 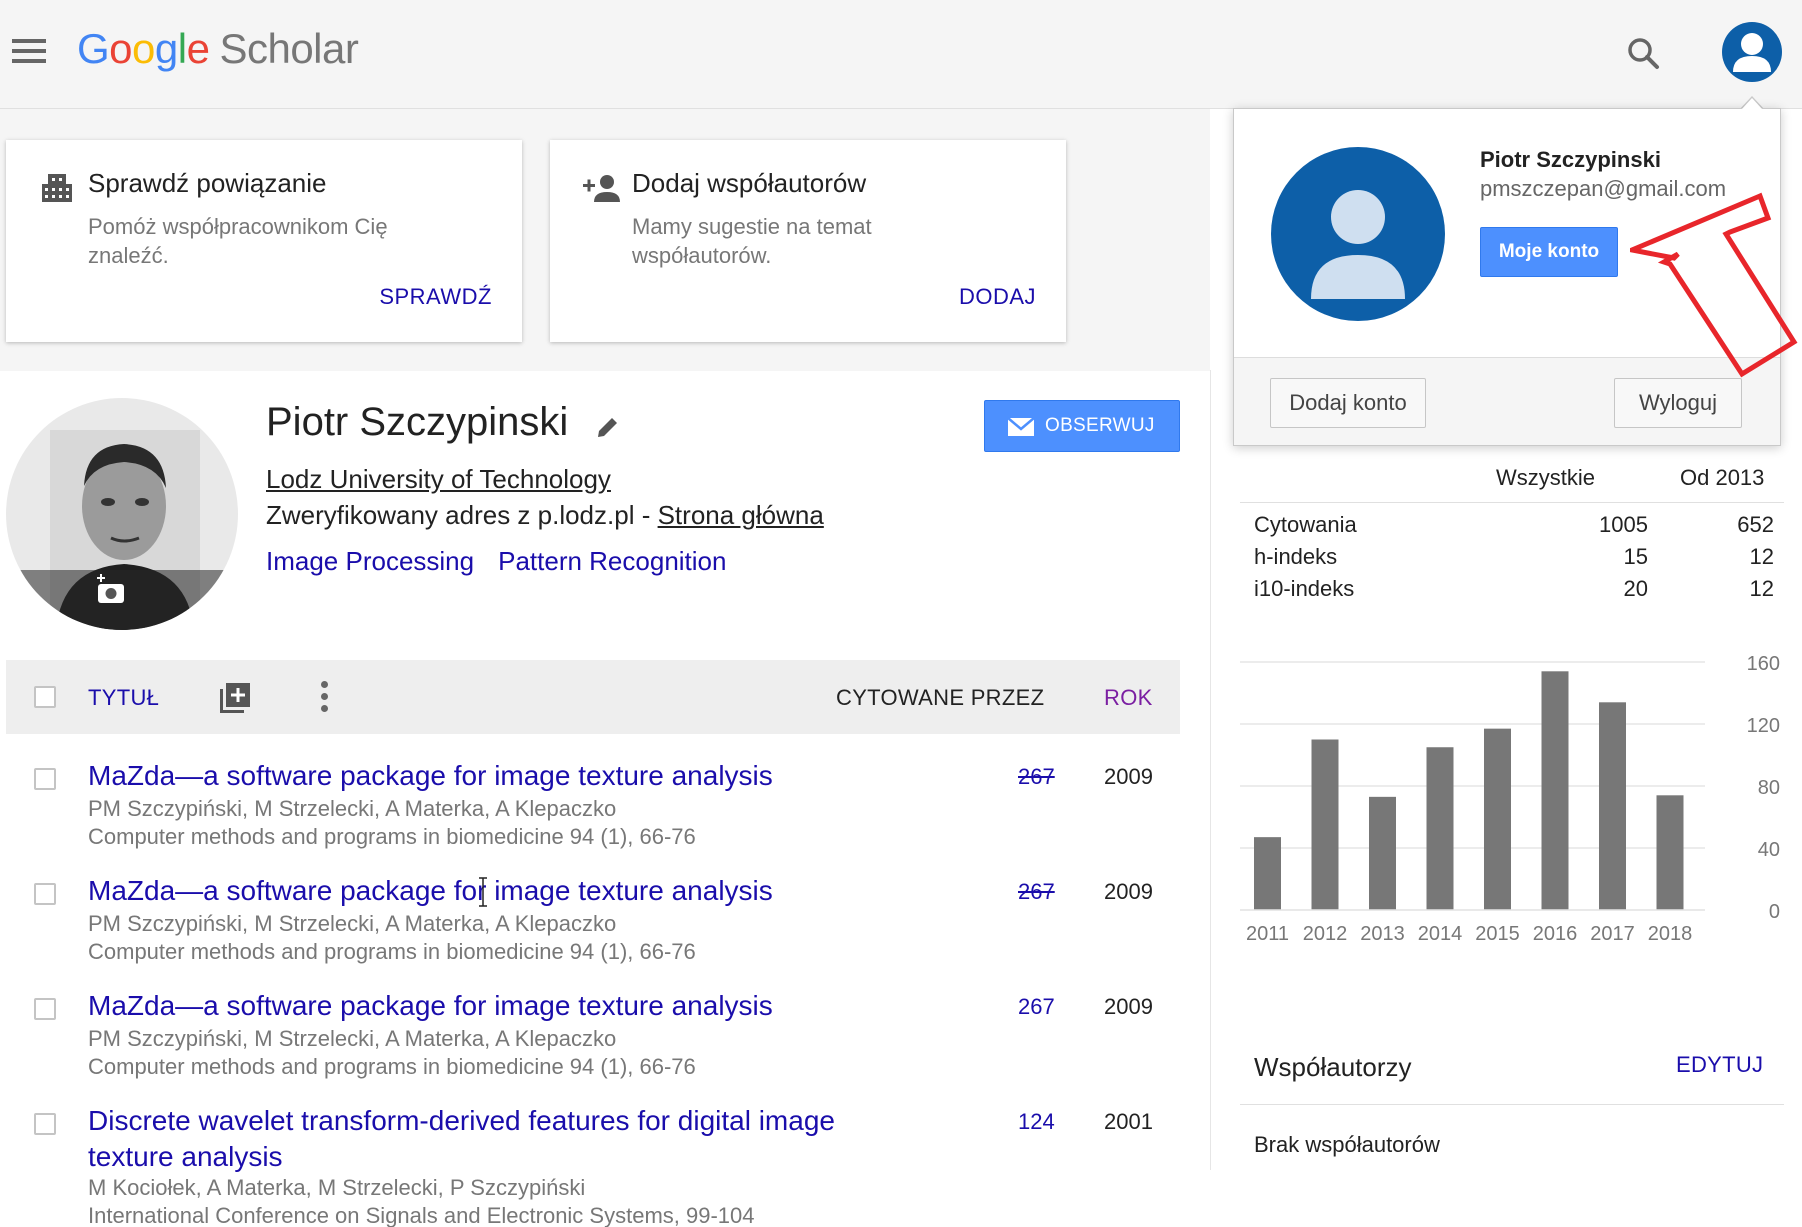 I want to click on sort-by-title: TYTUŁ, so click(x=123, y=698).